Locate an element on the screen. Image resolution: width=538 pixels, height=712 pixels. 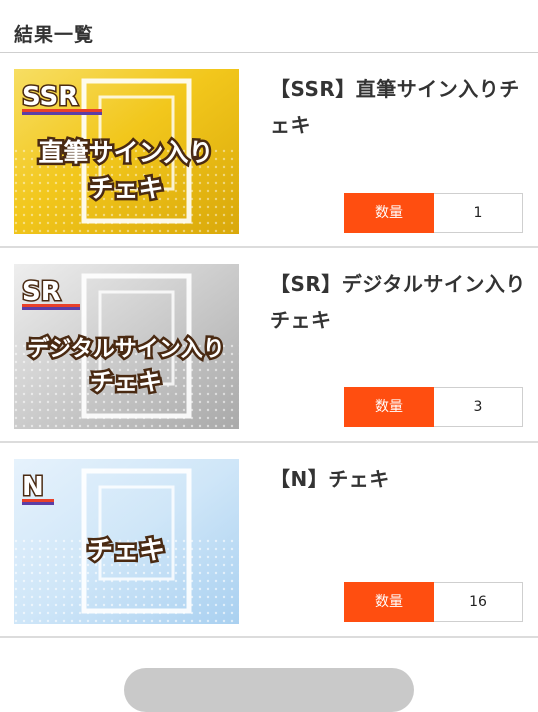
thumbnail-caption-line1: チェキ is located at coordinates (126, 551).